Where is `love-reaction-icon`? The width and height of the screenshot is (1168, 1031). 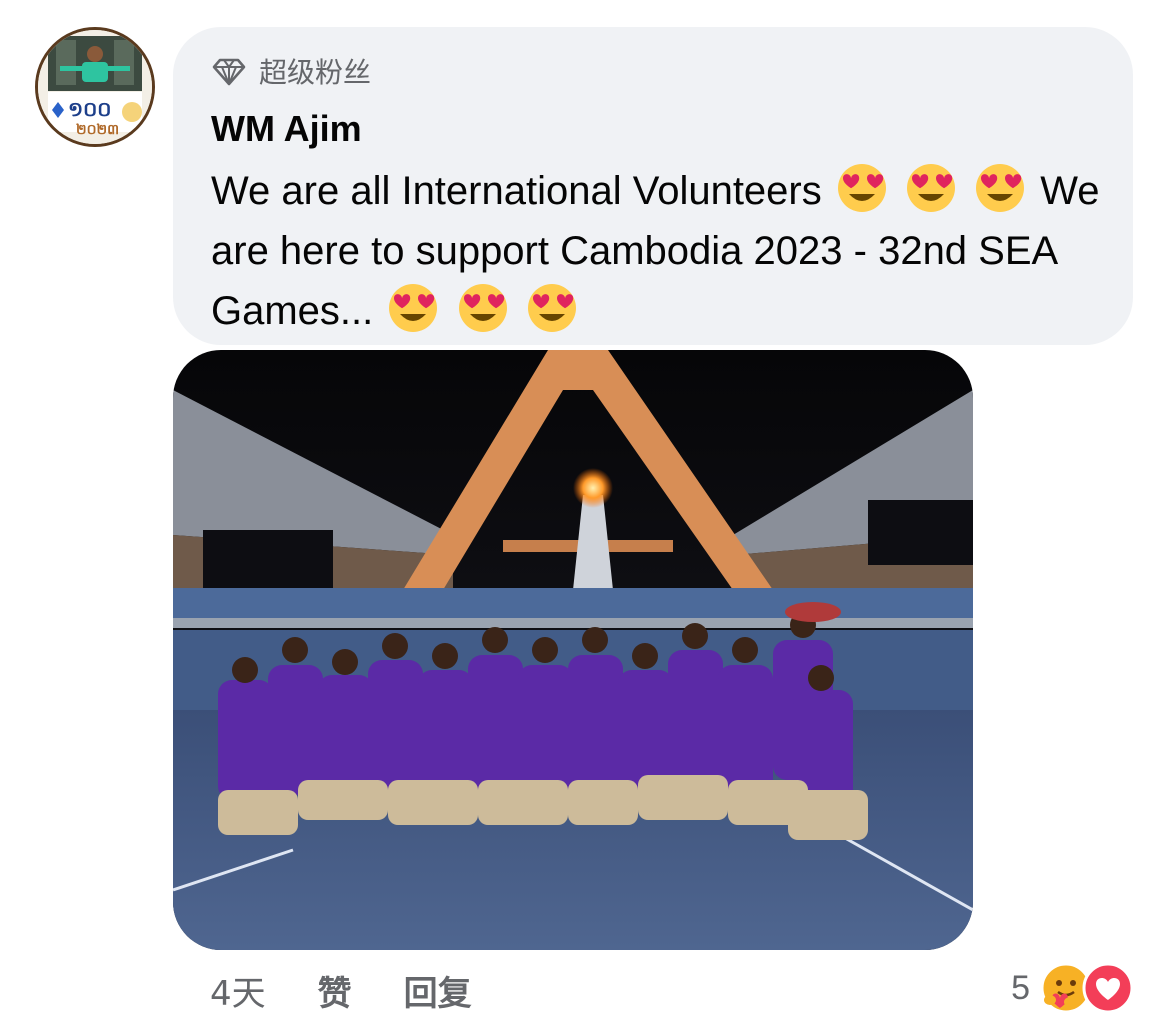
love-reaction-icon is located at coordinates (1108, 988).